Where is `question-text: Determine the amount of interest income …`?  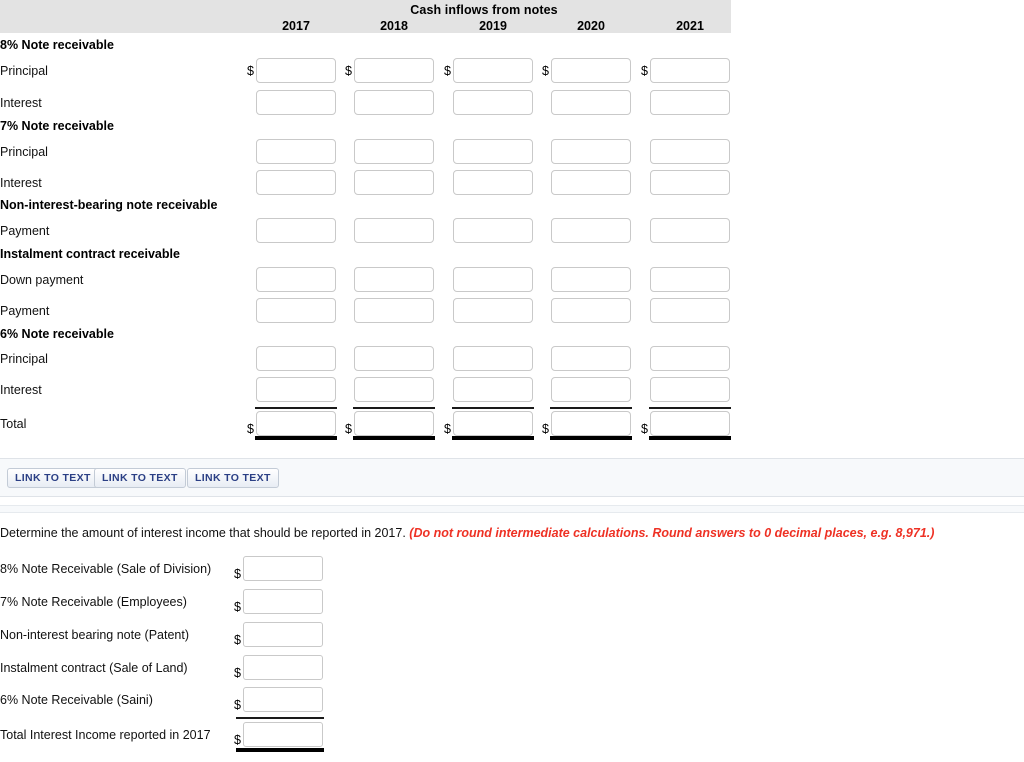
question-text: Determine the amount of interest income … is located at coordinates (203, 533).